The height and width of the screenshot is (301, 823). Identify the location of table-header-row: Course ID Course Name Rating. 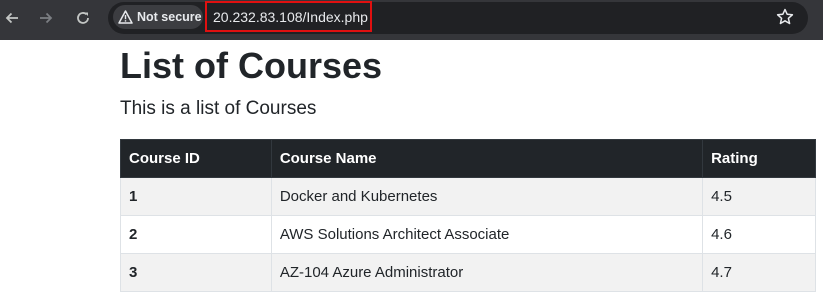
(468, 158).